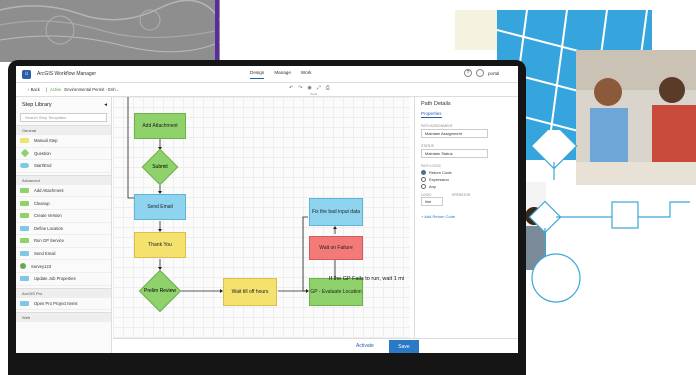 The image size is (696, 375). I want to click on add-return-code-link: + Add Return Code, so click(466, 216).